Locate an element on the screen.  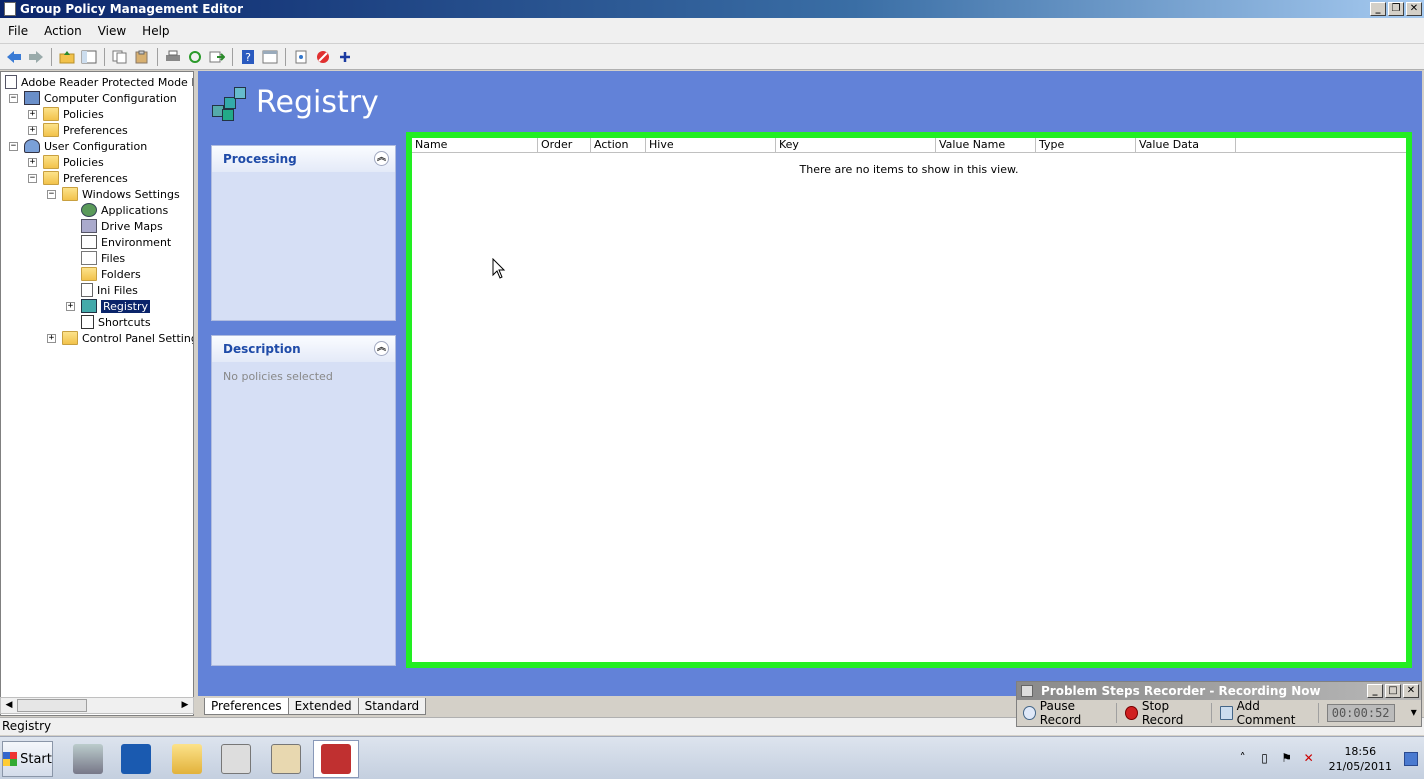
menu-view: View is located at coordinates (112, 31).